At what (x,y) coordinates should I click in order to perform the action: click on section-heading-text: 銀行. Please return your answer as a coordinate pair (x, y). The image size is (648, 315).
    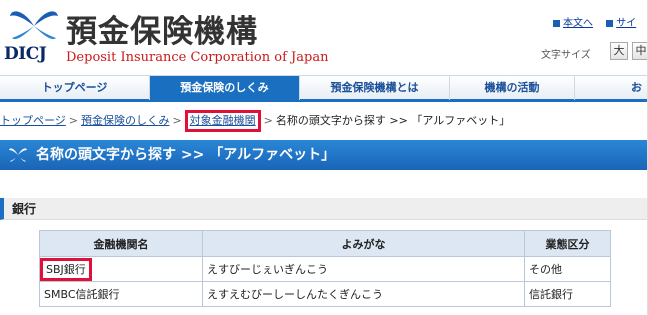
    Looking at the image, I should click on (24, 209).